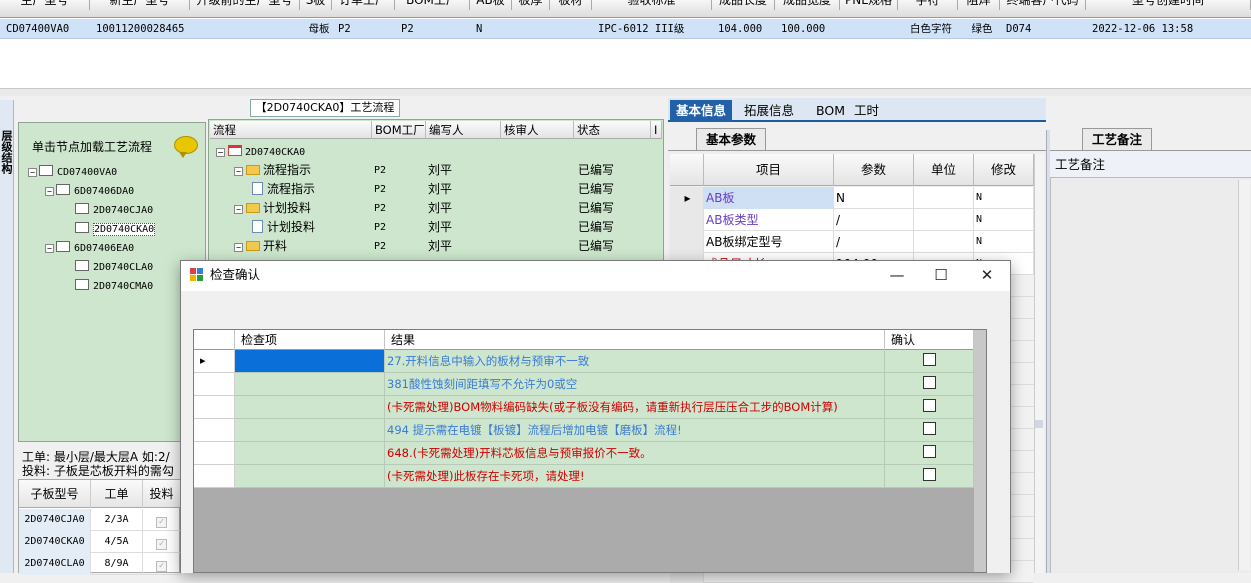  I want to click on model-col-header: PNL规格, so click(869, 5).